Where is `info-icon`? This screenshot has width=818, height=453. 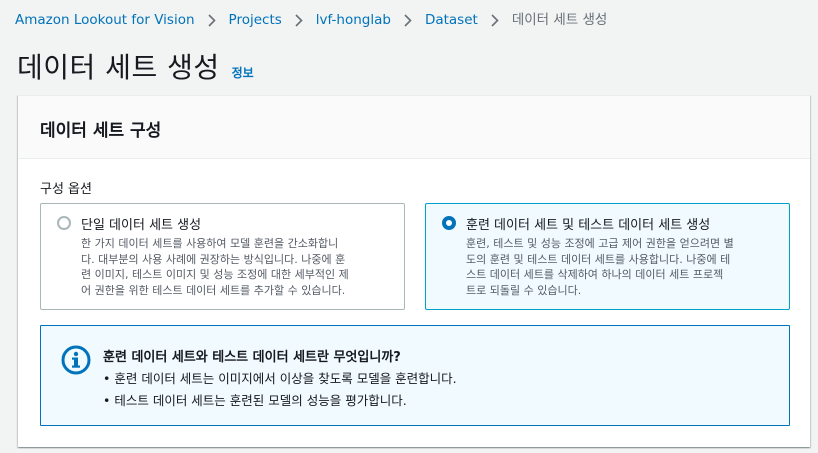 info-icon is located at coordinates (76, 360).